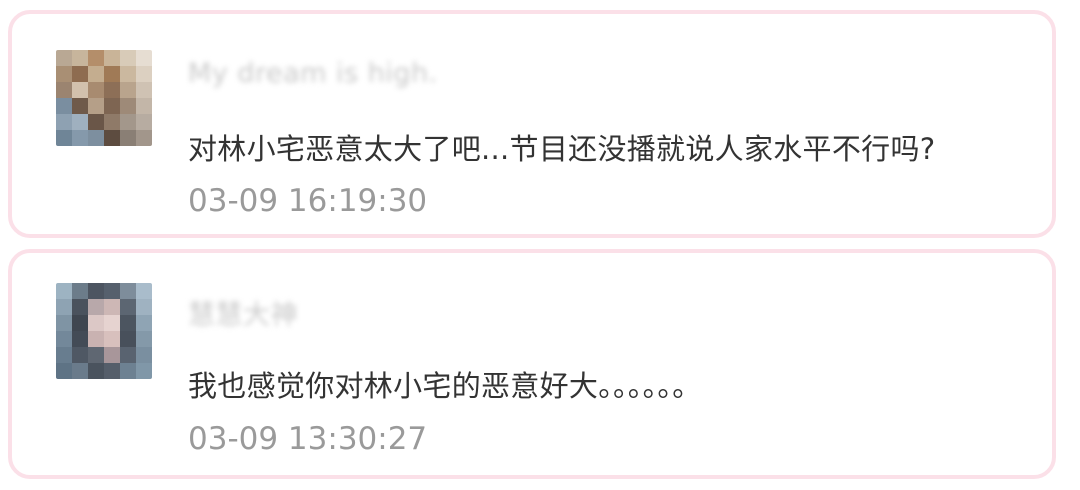 The image size is (1080, 490). I want to click on comment-text: 对林小宅恶意太大了吧...节目还没播就说人家水平不行吗?, so click(562, 149).